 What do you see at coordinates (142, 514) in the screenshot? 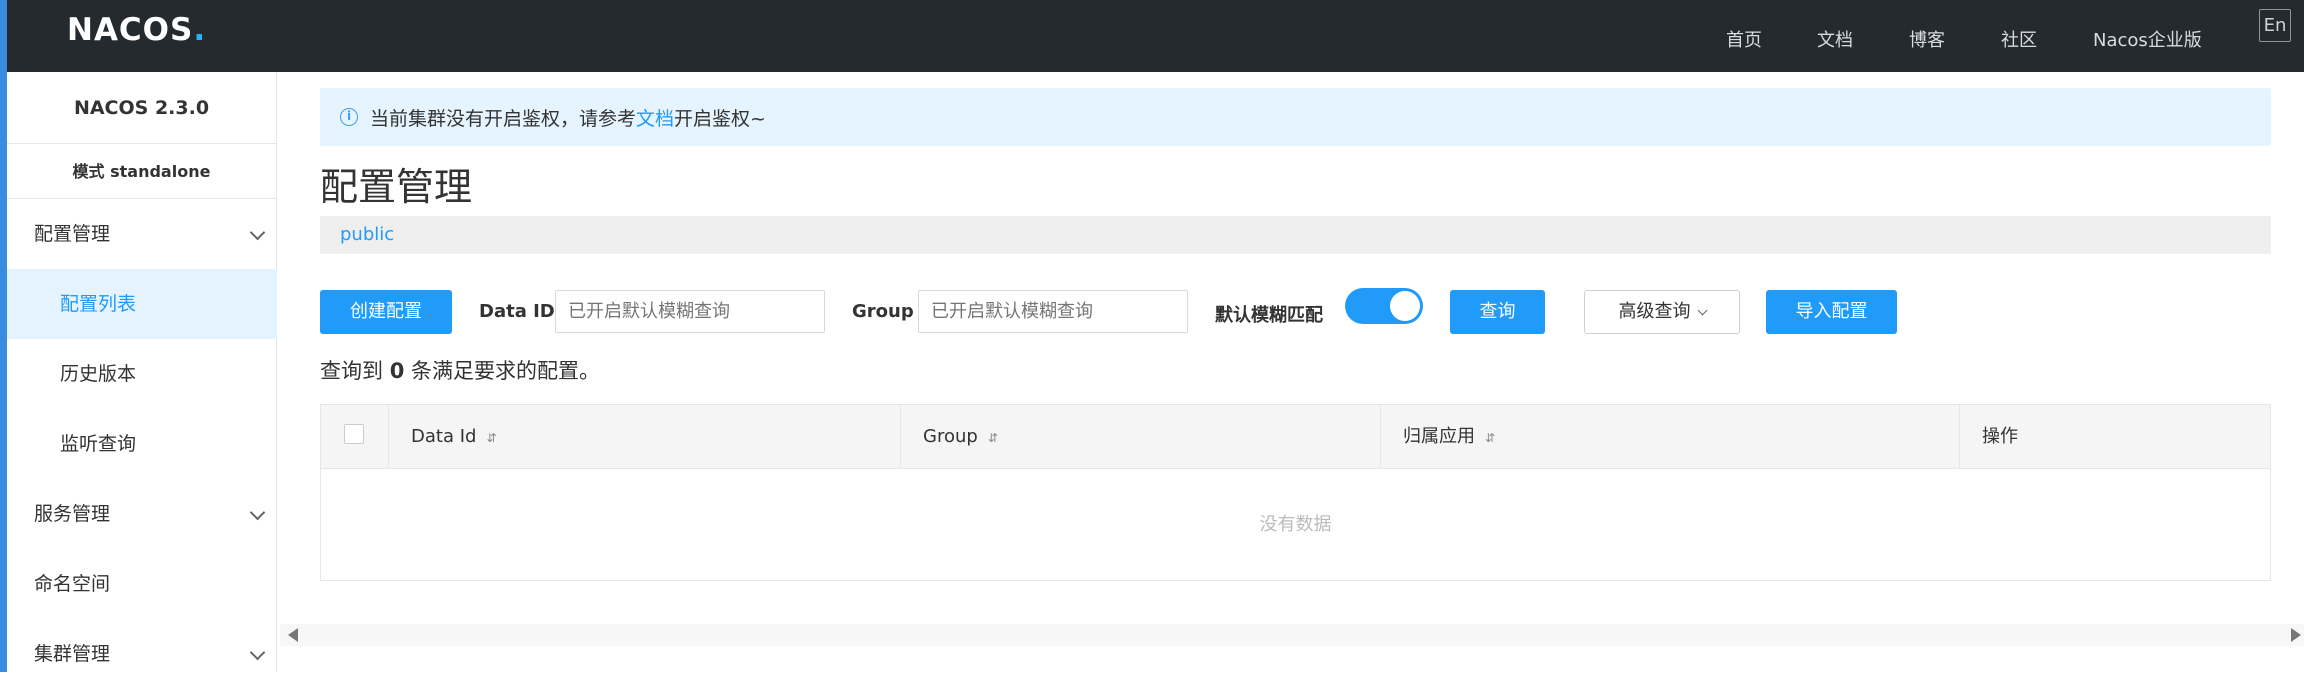
I see `sidebar-item-service-management: 服务管理` at bounding box center [142, 514].